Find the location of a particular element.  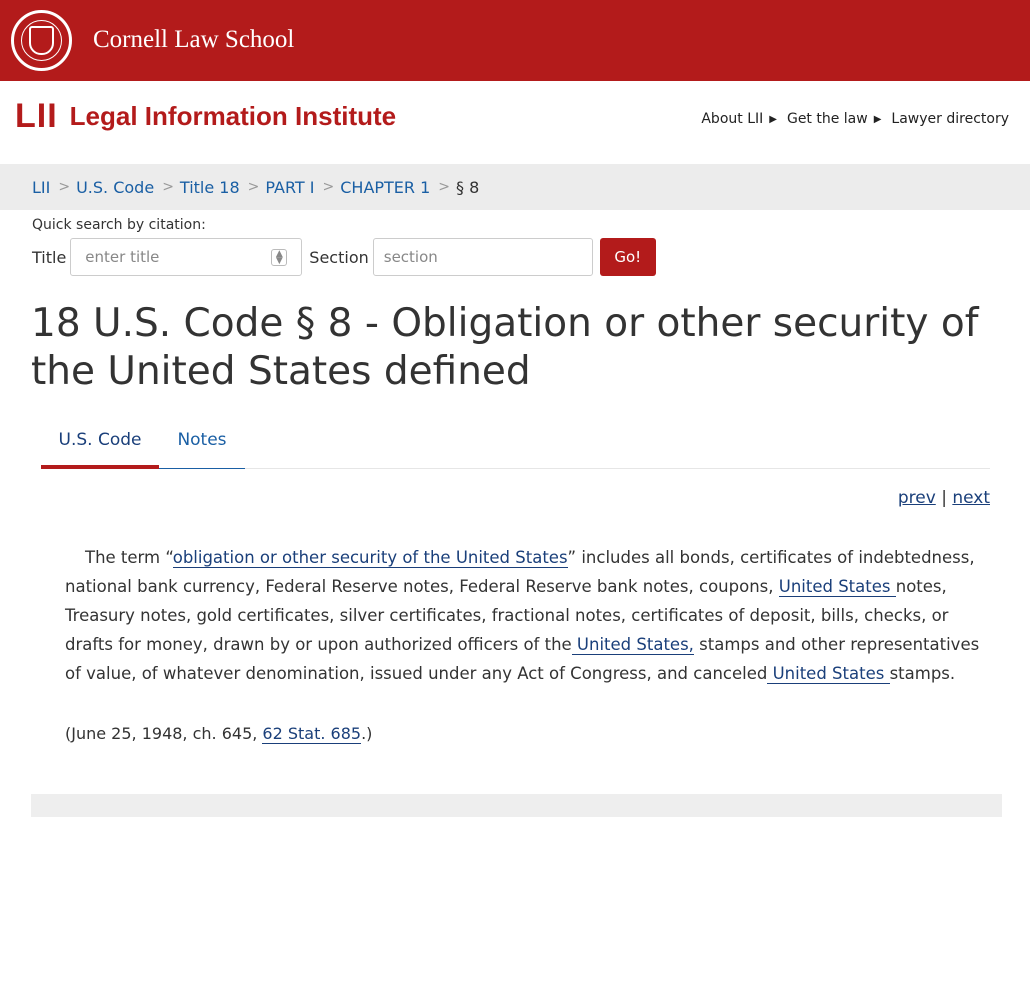

cornell-seal-icon is located at coordinates (41, 40).